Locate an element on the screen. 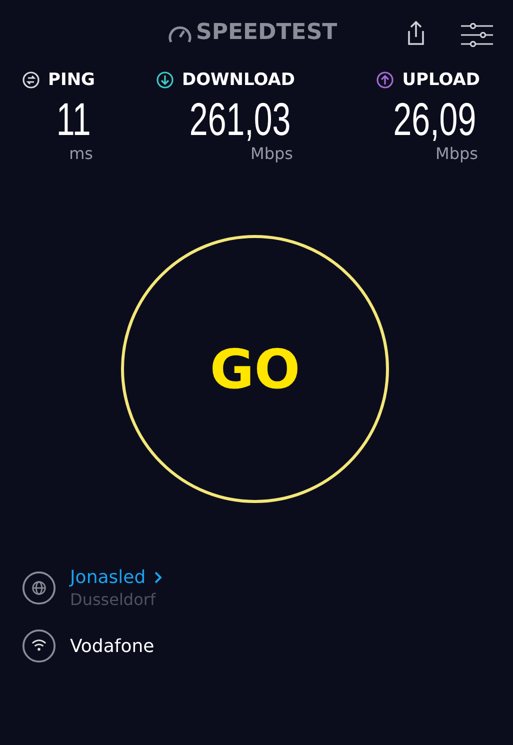 This screenshot has height=745, width=513. server-location: Dusseldorf is located at coordinates (113, 599).